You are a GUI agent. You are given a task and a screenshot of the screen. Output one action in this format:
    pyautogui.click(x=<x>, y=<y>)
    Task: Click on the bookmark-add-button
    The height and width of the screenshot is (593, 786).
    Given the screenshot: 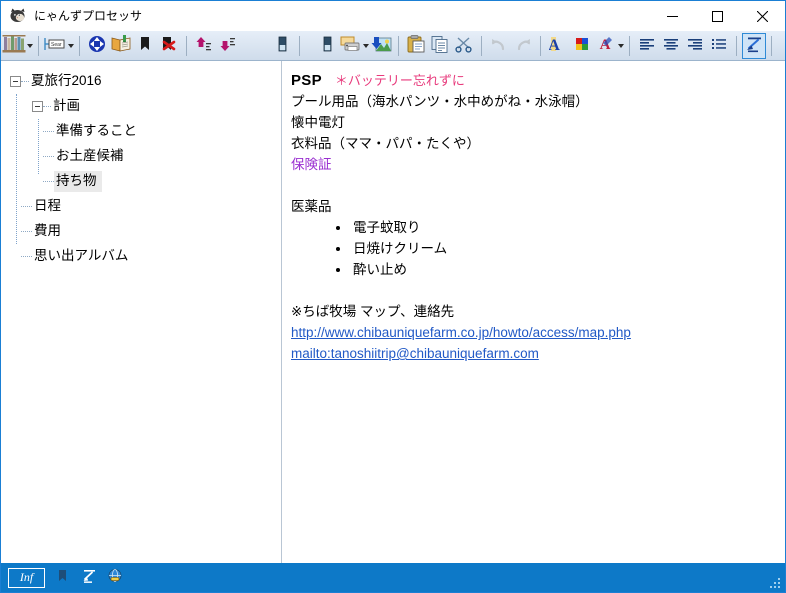 What is the action you would take?
    pyautogui.click(x=145, y=46)
    